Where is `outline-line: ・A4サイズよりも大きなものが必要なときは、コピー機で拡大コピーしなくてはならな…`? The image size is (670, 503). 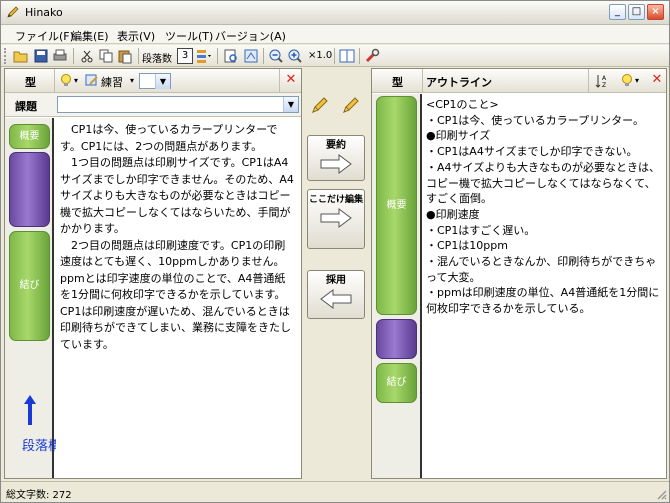
outline-line: ・A4サイズよりも大きなものが必要なときは、コピー機で拡大コピーしなくてはならな… is located at coordinates (543, 183).